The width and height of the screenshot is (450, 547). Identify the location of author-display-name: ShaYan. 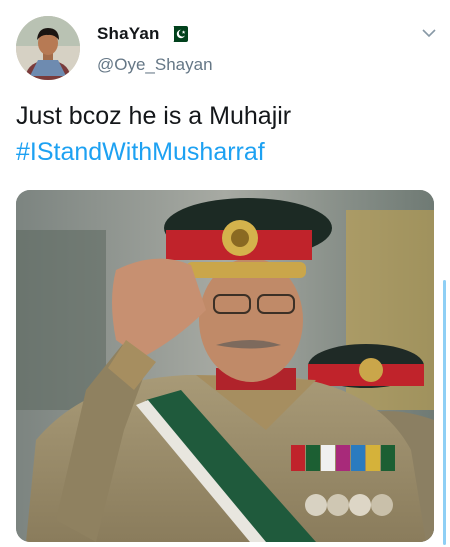
(128, 34).